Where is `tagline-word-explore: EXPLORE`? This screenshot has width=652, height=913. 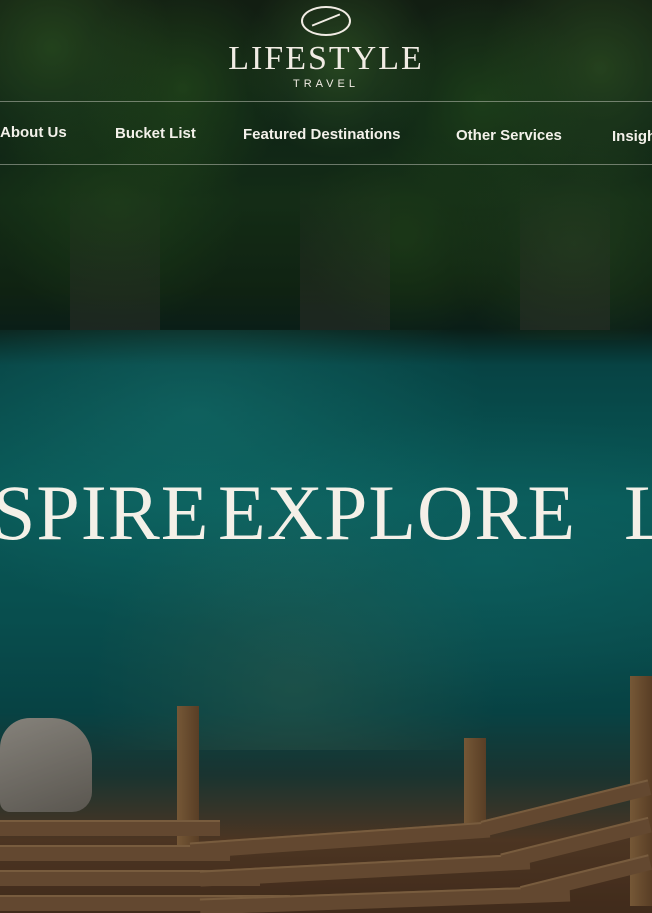 tagline-word-explore: EXPLORE is located at coordinates (397, 512).